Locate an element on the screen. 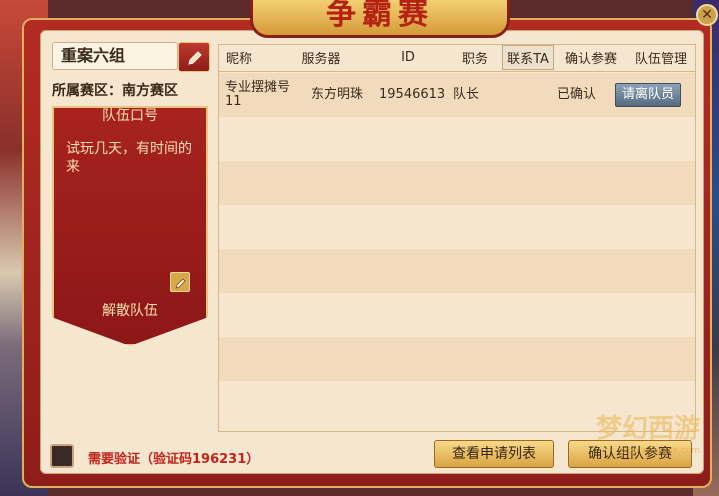 This screenshot has height=496, width=719. header-id: ID is located at coordinates (408, 57).